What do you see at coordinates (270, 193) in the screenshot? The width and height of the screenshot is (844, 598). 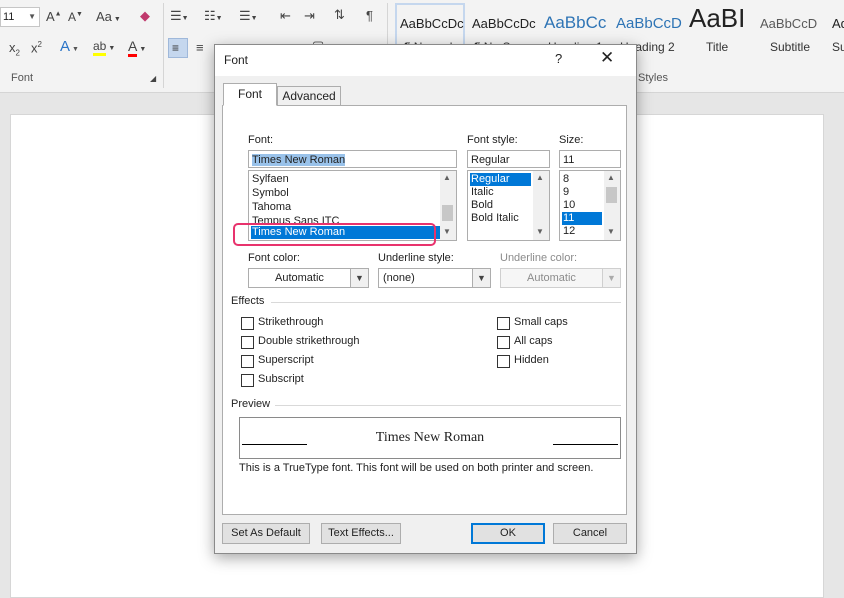 I see `list-item: Symbol` at bounding box center [270, 193].